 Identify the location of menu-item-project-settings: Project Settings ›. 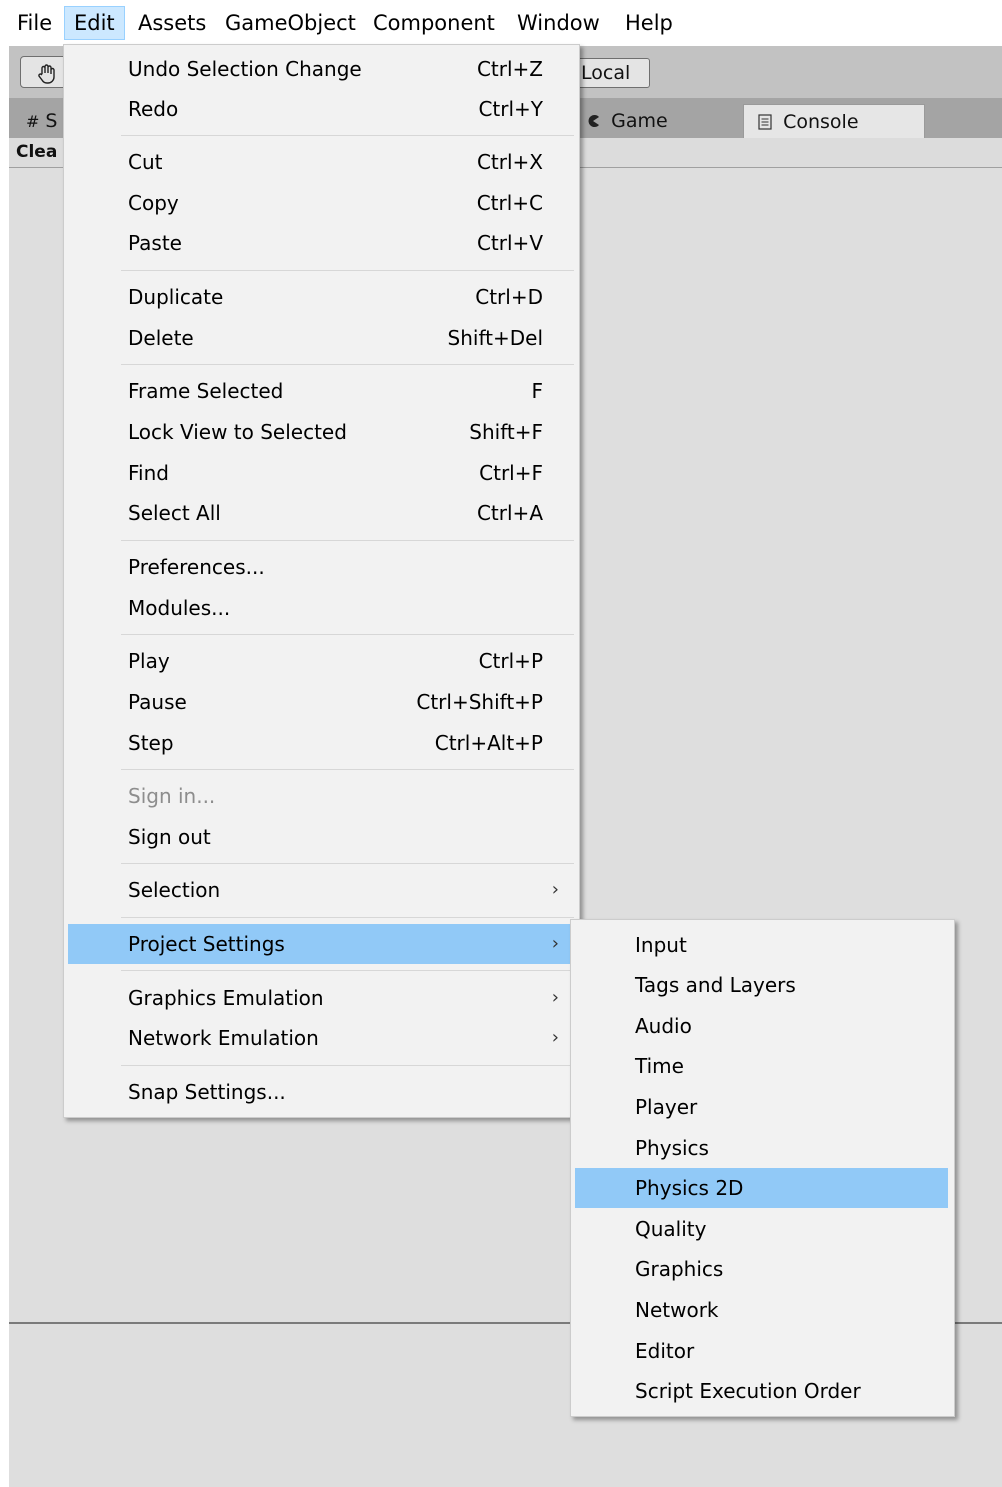
(321, 944).